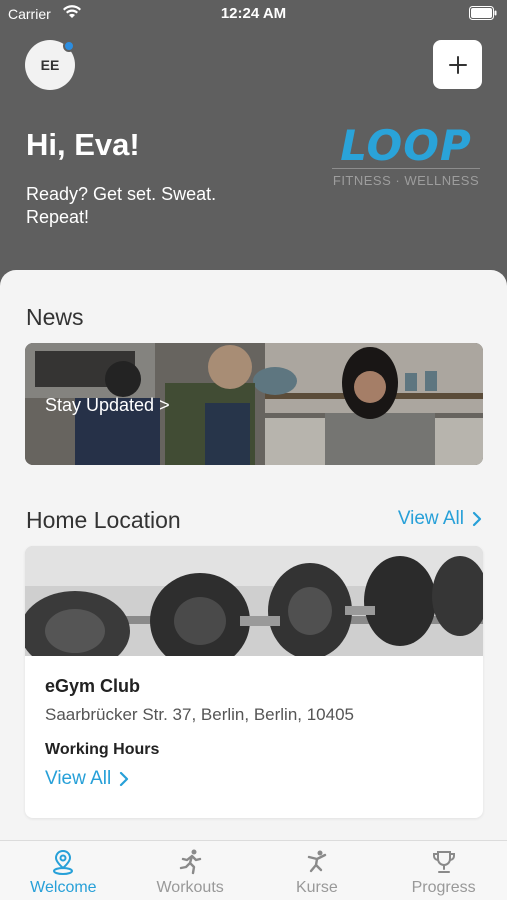  Describe the element at coordinates (483, 13) in the screenshot. I see `battery-icon` at that location.